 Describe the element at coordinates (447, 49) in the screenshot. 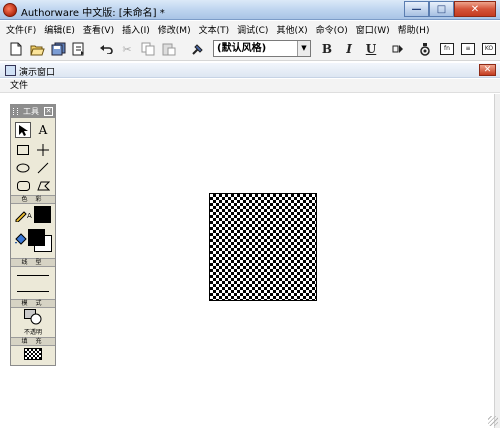

I see `functions-icon: fn` at that location.